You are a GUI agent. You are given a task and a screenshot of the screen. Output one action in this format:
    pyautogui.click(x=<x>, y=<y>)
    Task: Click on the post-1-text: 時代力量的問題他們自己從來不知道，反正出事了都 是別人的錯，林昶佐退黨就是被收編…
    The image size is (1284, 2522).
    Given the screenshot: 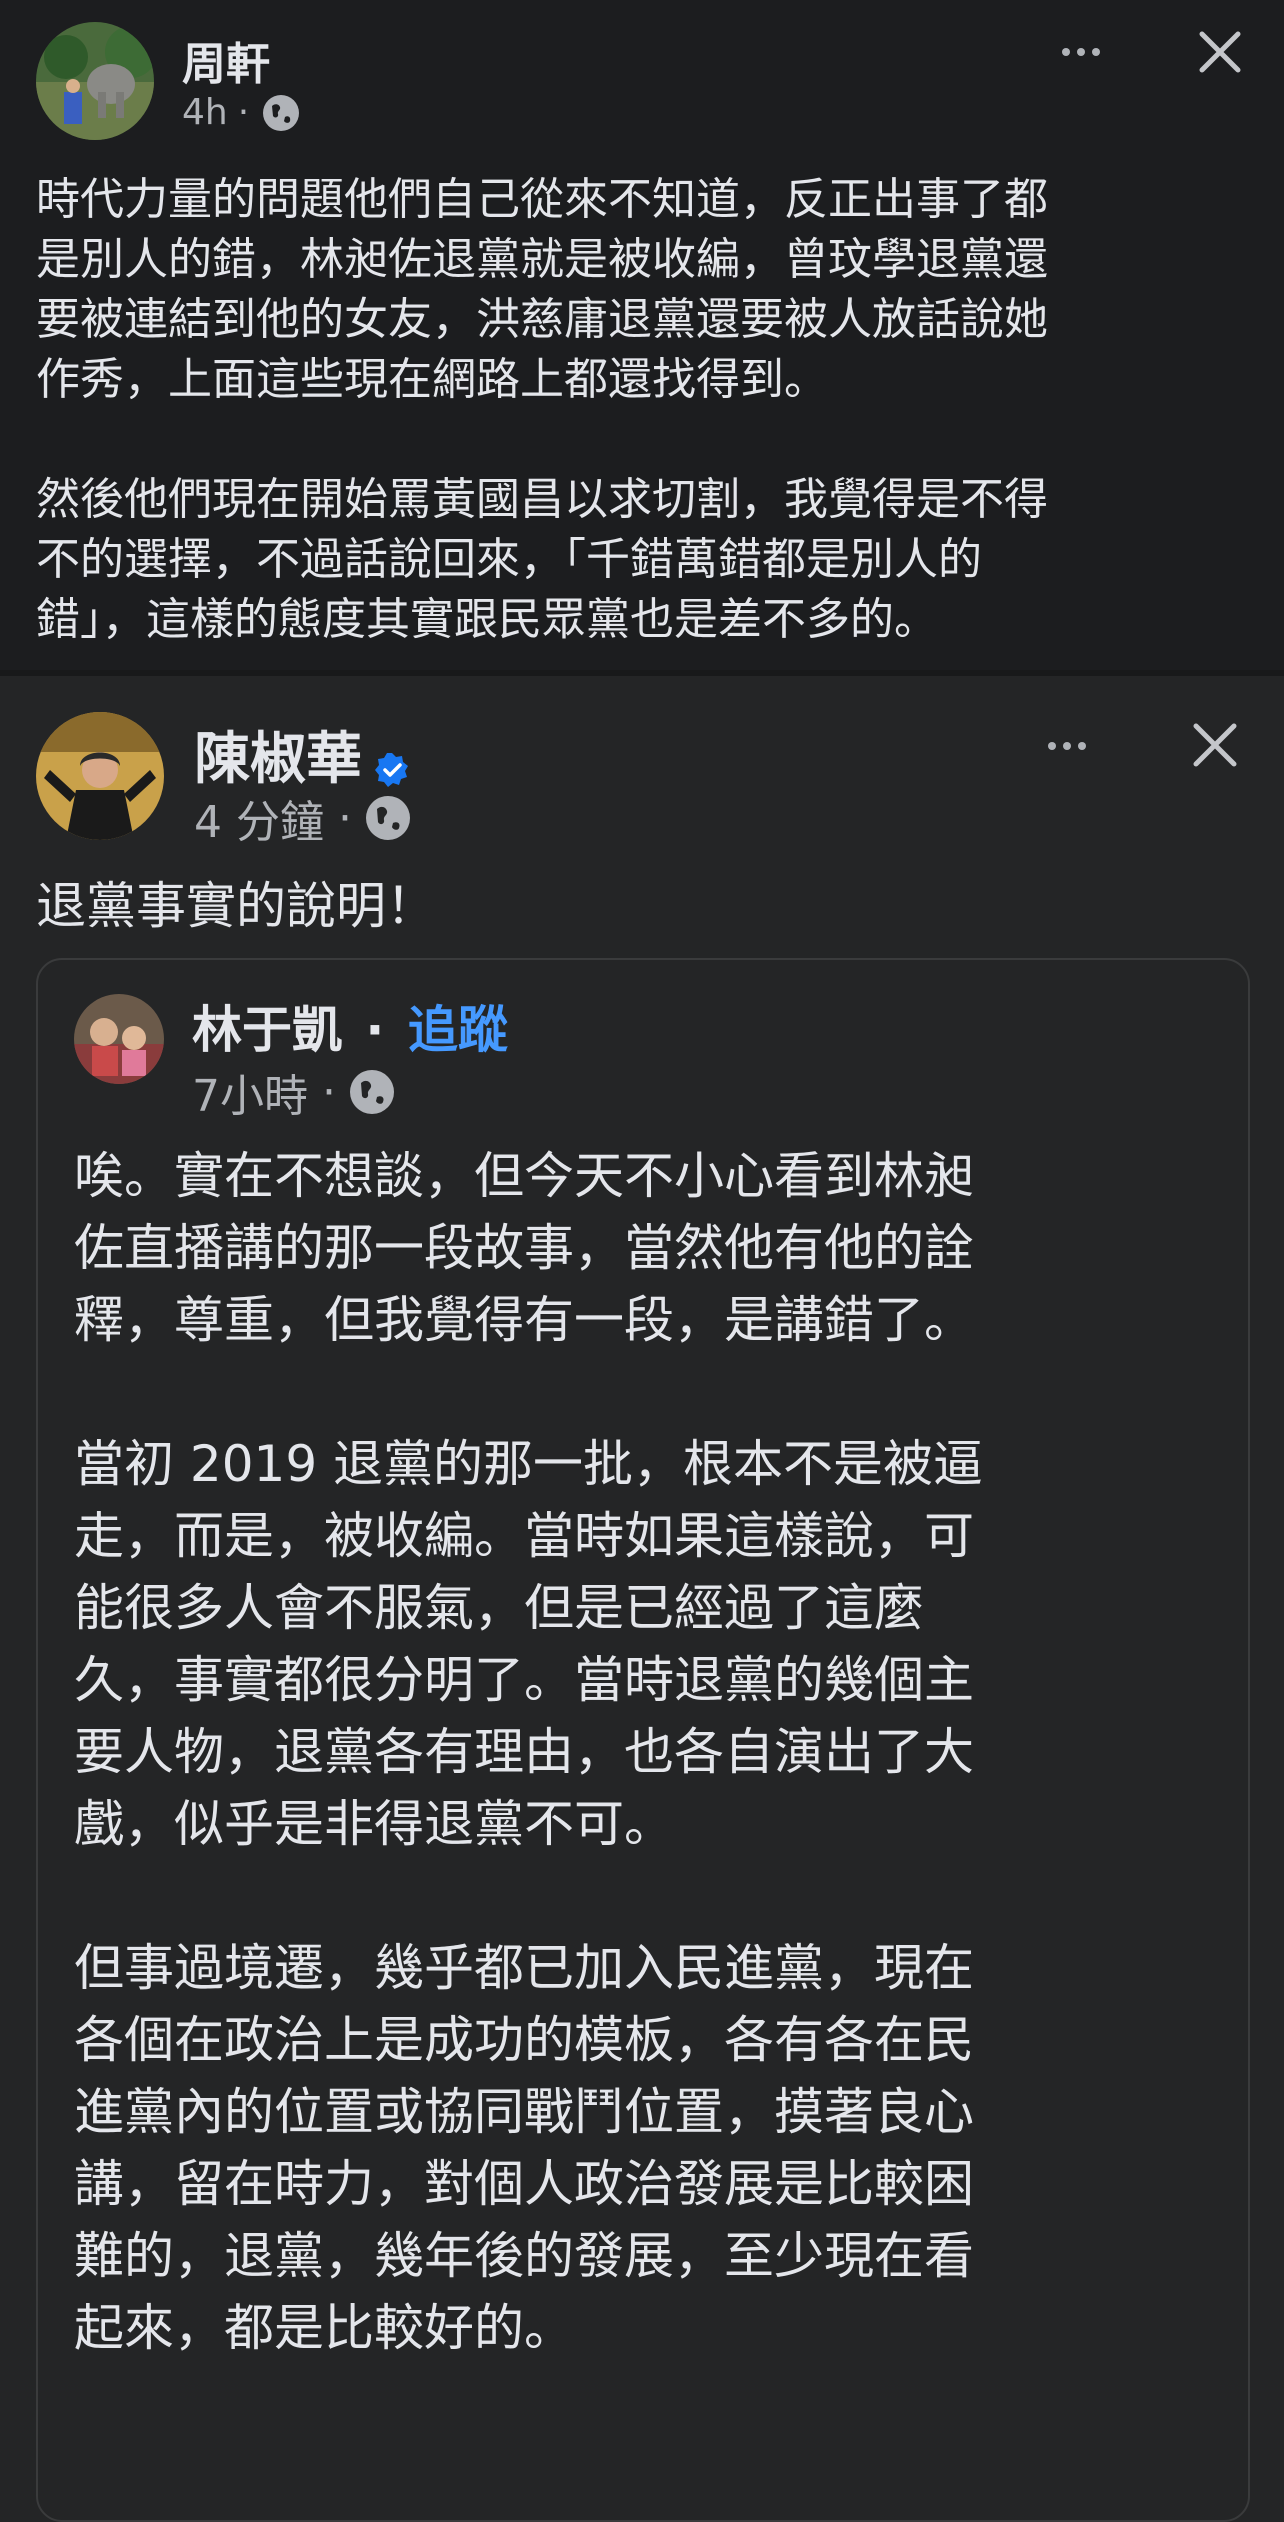 What is the action you would take?
    pyautogui.click(x=542, y=409)
    